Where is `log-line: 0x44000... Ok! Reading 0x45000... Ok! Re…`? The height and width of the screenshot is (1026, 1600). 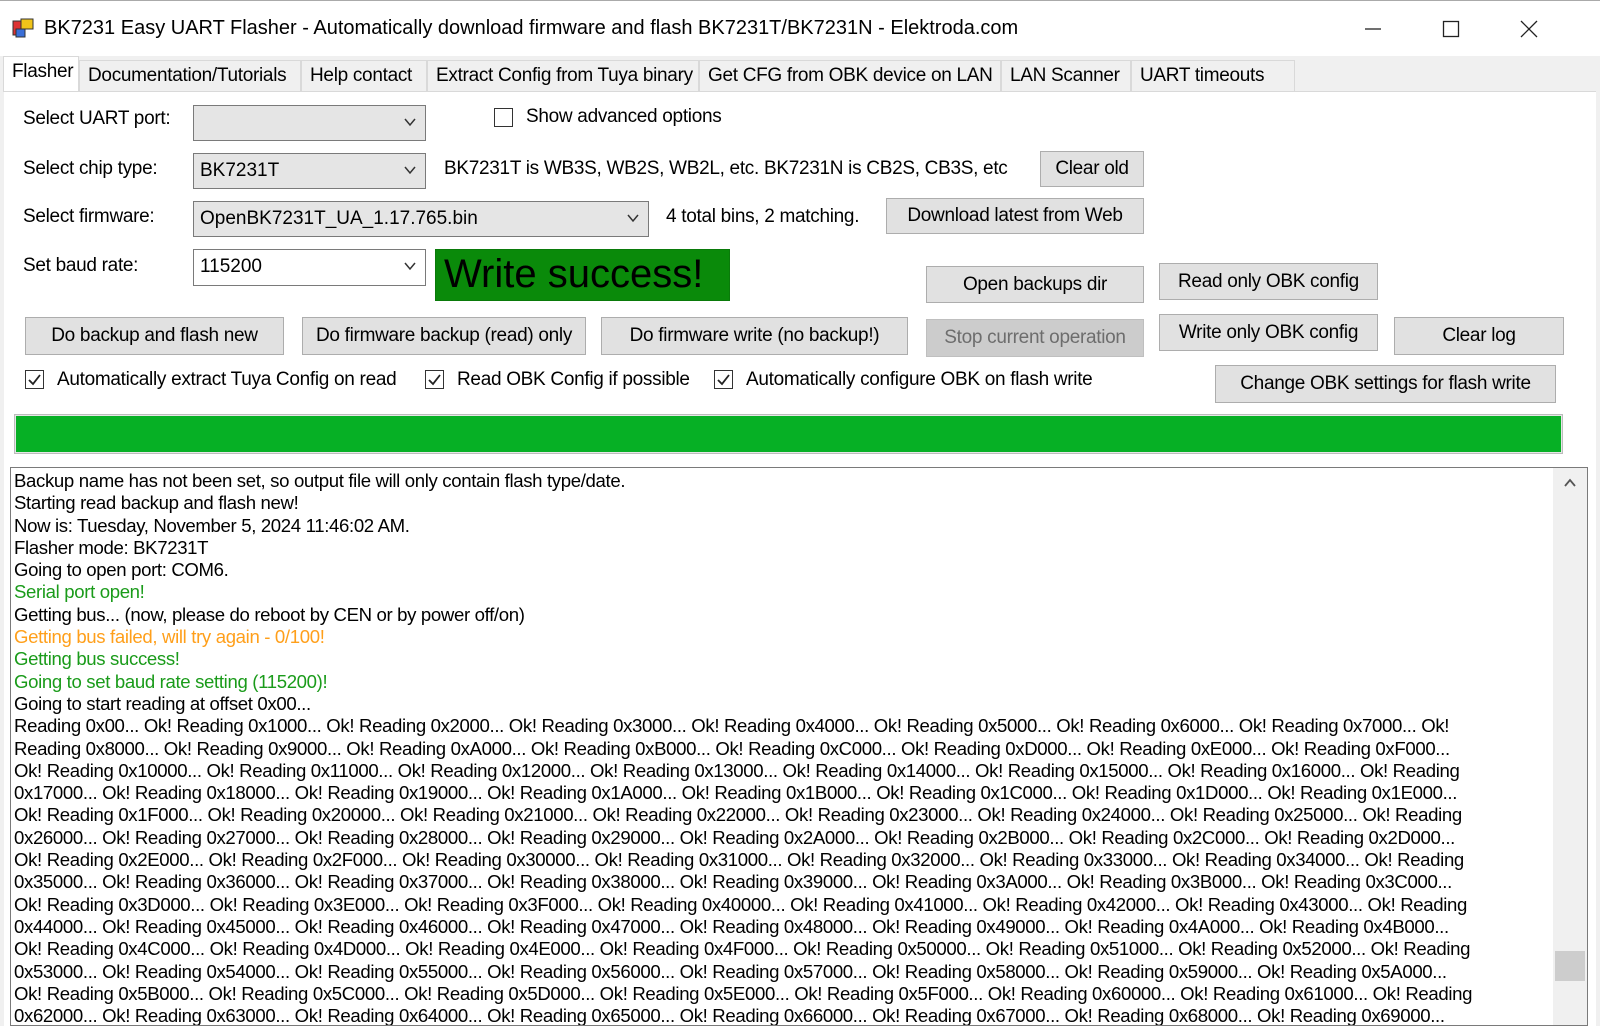 log-line: 0x44000... Ok! Reading 0x45000... Ok! Re… is located at coordinates (731, 926).